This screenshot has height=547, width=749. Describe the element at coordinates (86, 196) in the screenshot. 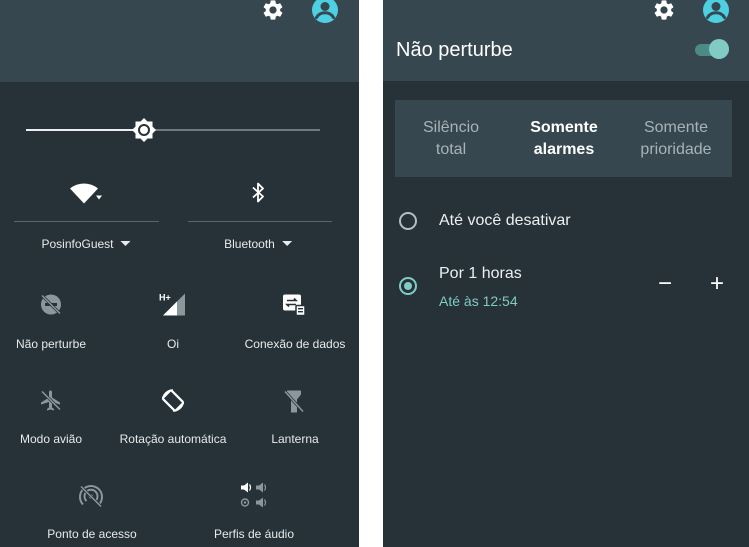

I see `wifi-icon` at that location.